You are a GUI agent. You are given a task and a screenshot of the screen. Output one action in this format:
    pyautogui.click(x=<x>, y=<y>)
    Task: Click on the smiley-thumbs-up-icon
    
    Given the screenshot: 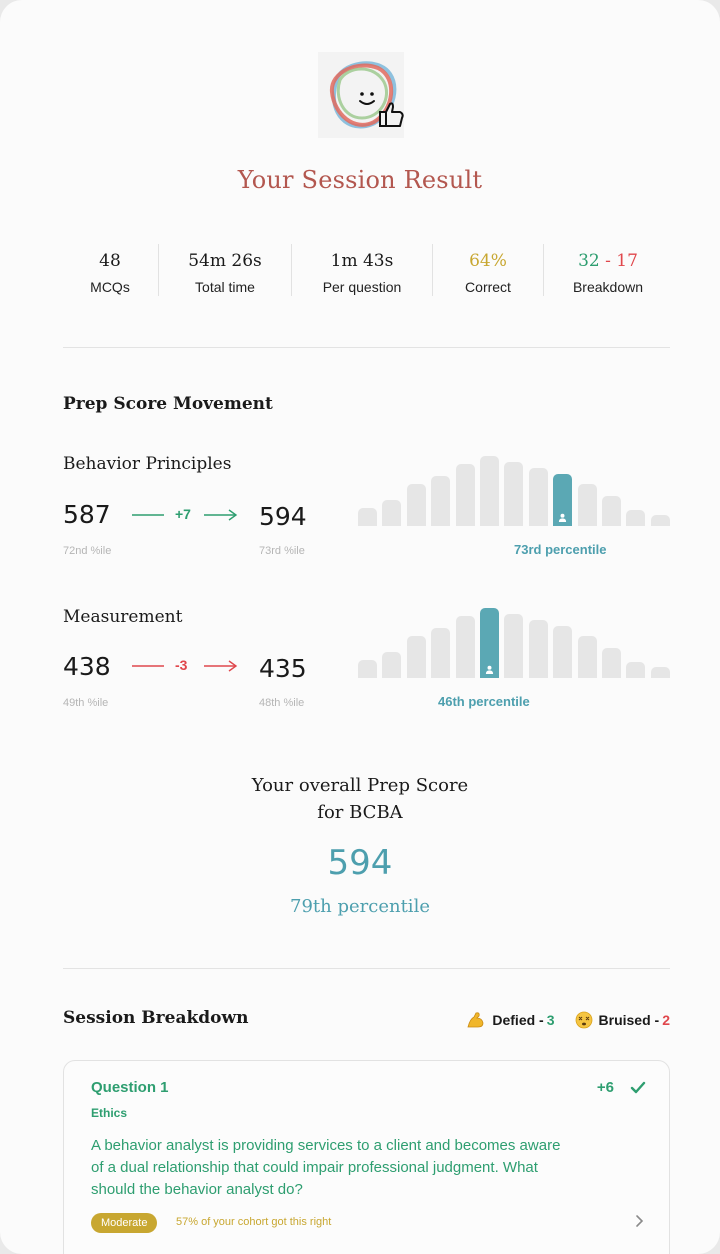 What is the action you would take?
    pyautogui.click(x=361, y=95)
    